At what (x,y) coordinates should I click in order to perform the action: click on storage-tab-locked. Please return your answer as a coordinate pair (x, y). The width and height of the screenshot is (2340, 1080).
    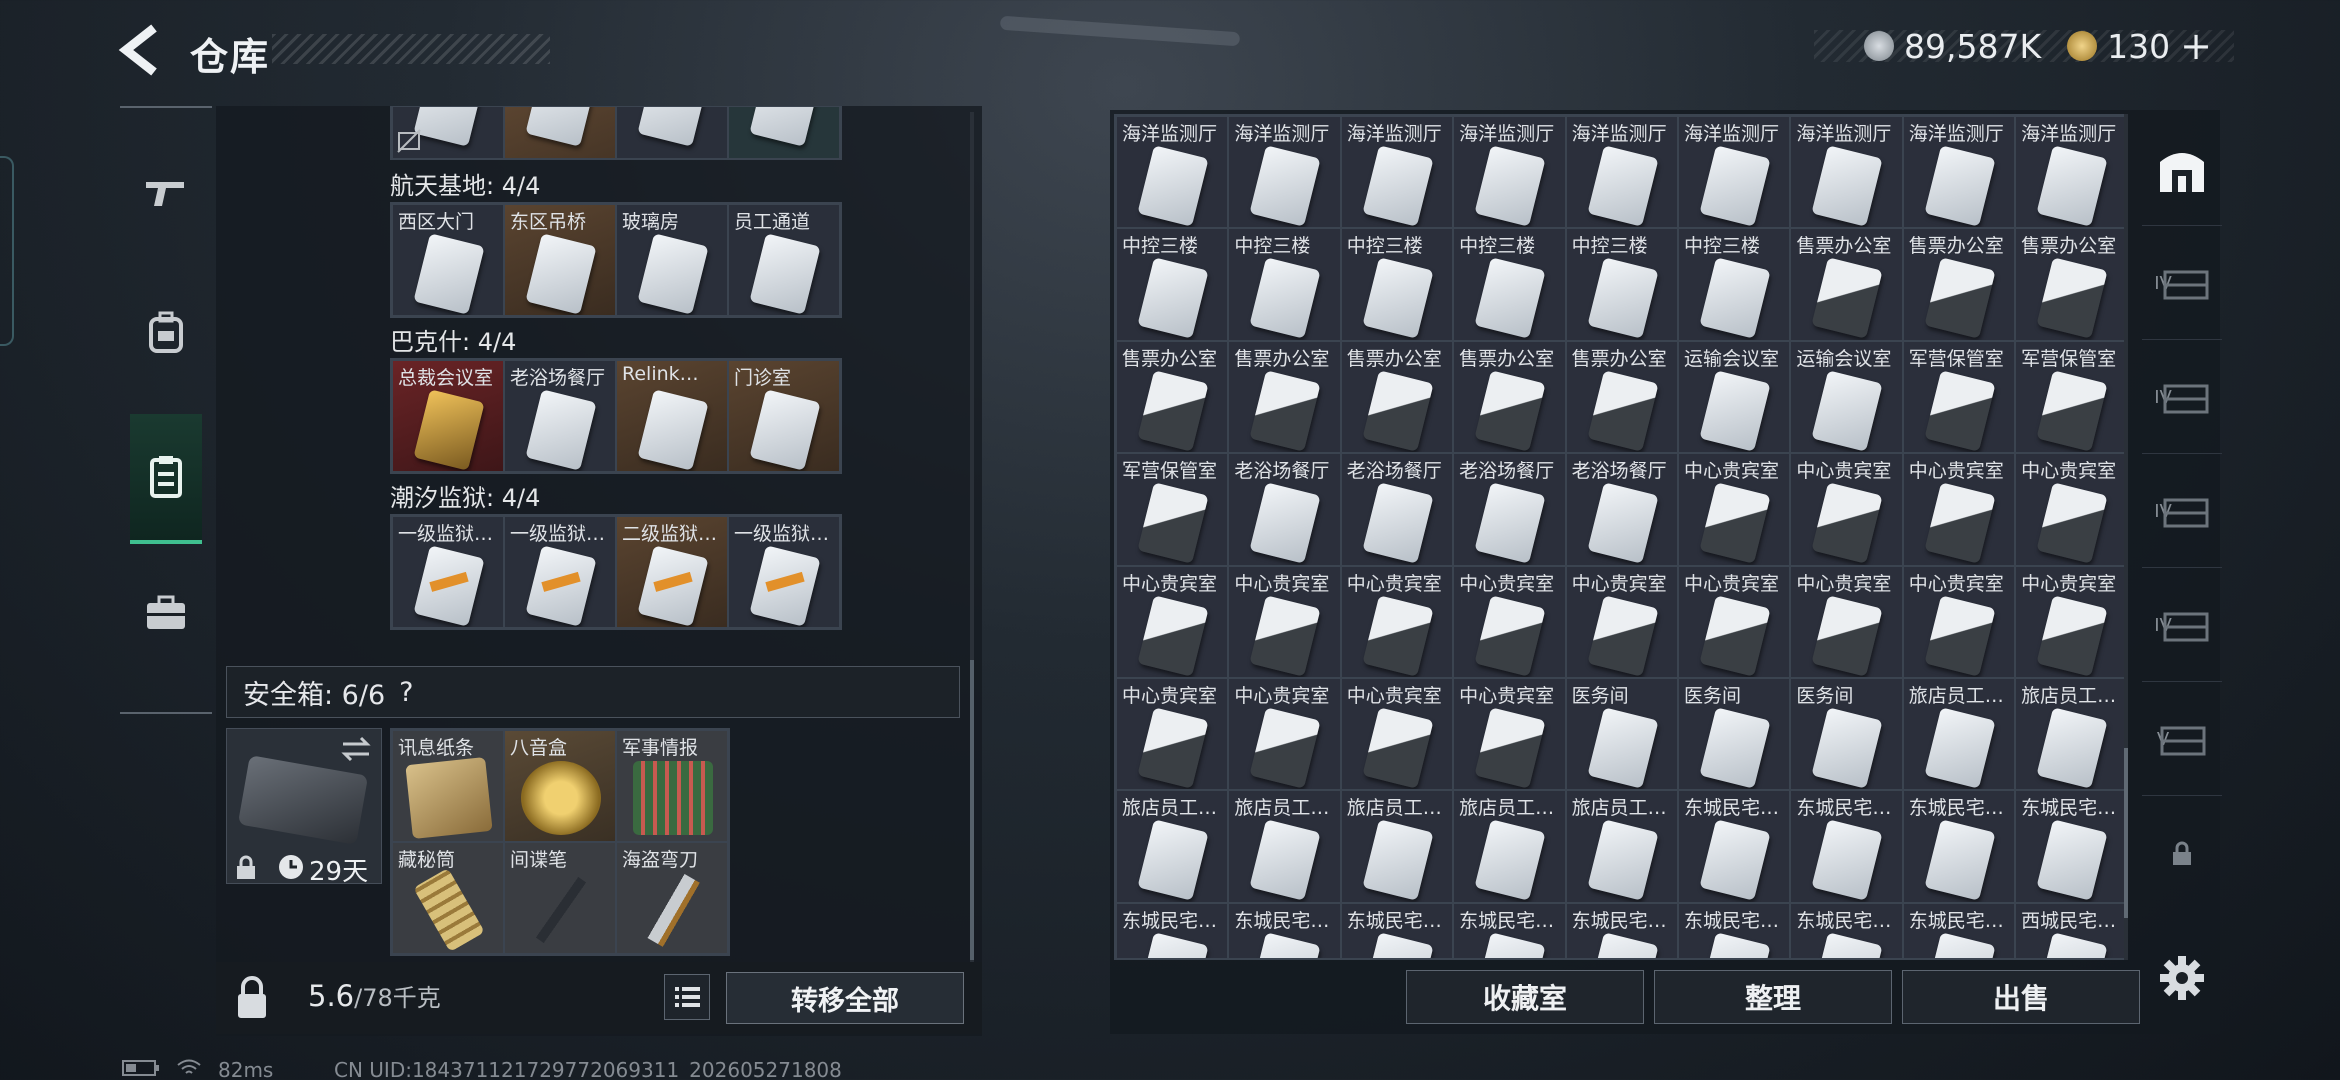
    Looking at the image, I should click on (2182, 854).